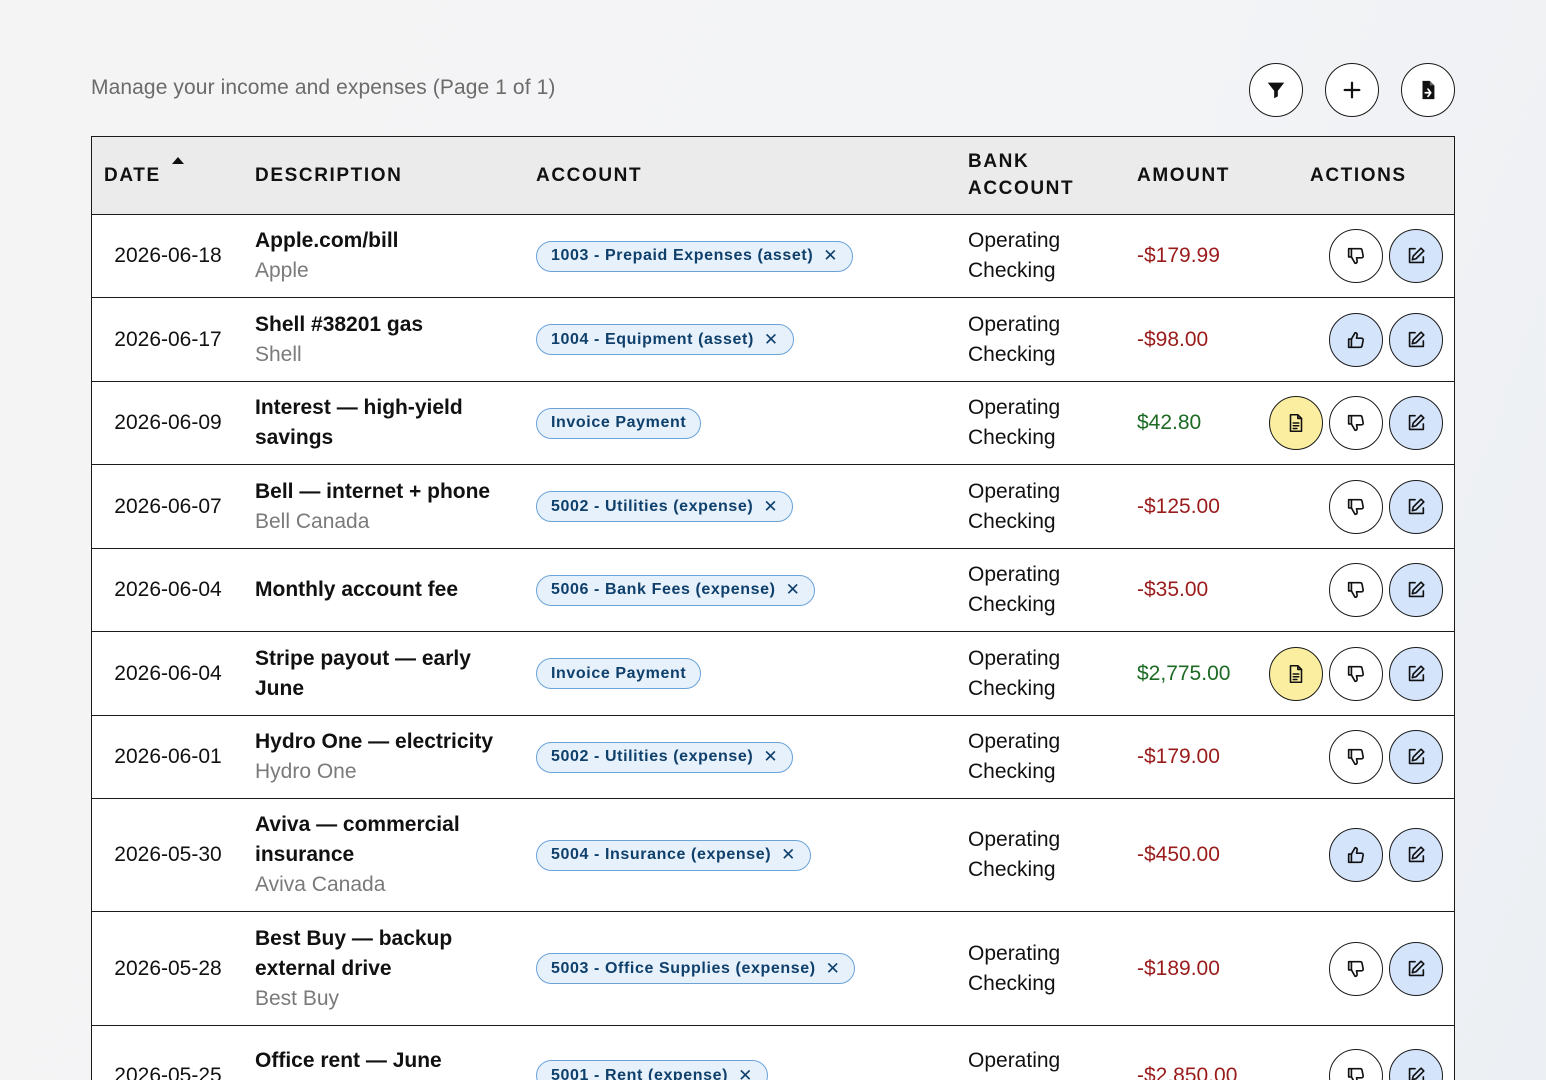 This screenshot has width=1546, height=1080. I want to click on row-description-title: Bell — internet + phone, so click(373, 491).